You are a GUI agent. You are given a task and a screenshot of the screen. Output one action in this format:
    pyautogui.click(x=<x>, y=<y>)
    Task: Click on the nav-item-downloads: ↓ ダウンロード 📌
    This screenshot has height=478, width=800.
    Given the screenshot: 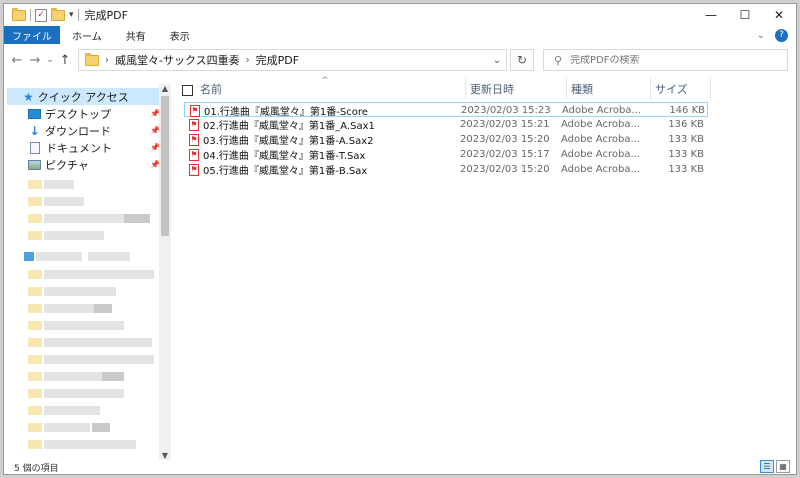 What is the action you would take?
    pyautogui.click(x=94, y=130)
    